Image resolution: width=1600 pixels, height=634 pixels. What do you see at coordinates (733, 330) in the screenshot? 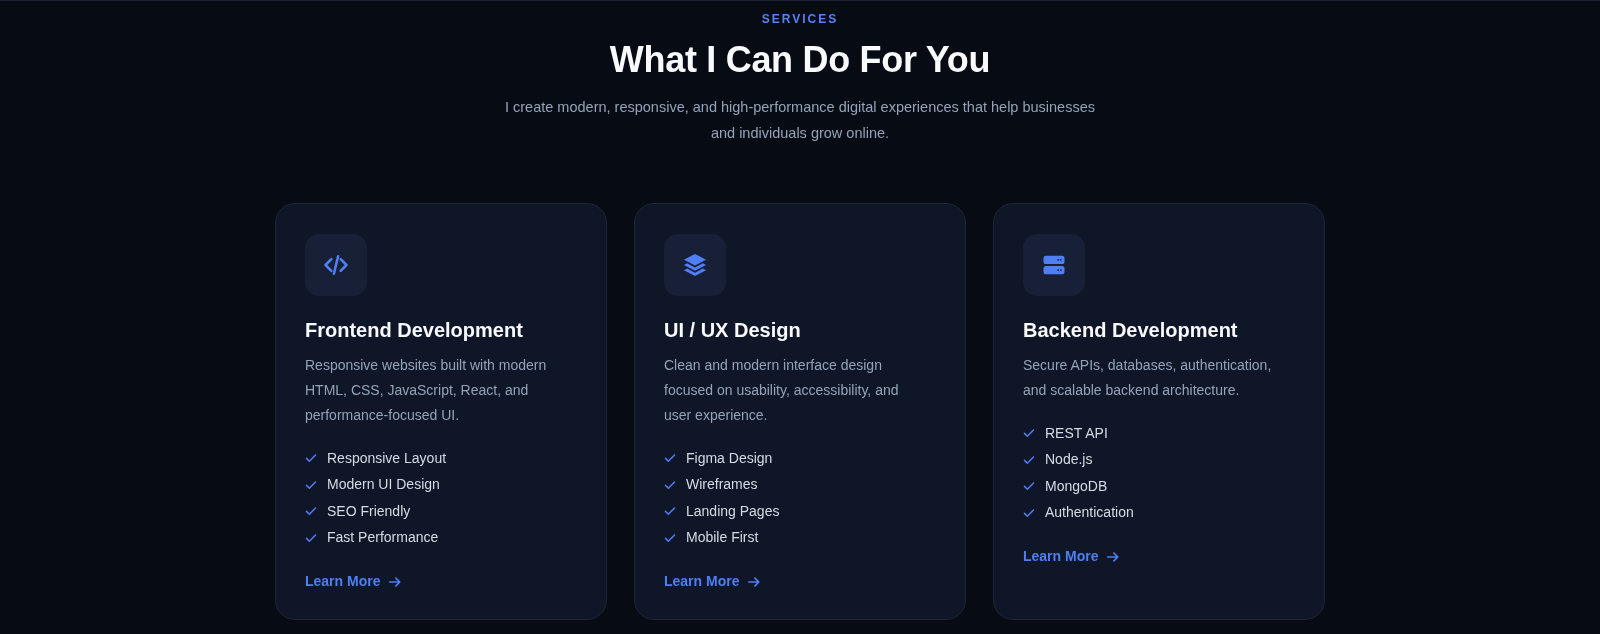
I see `card-heading: UI / UX Design` at bounding box center [733, 330].